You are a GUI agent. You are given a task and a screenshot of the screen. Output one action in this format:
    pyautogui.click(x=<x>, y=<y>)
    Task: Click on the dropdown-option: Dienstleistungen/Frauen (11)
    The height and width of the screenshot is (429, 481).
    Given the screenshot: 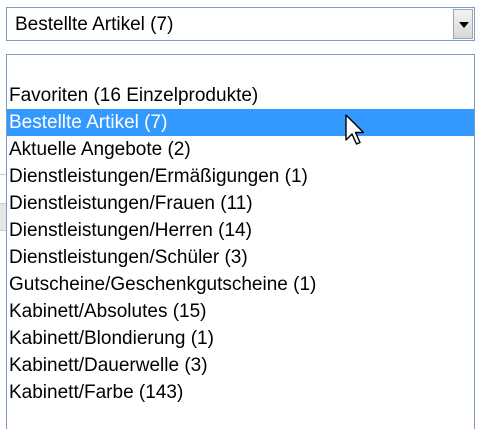 What is the action you would take?
    pyautogui.click(x=240, y=203)
    